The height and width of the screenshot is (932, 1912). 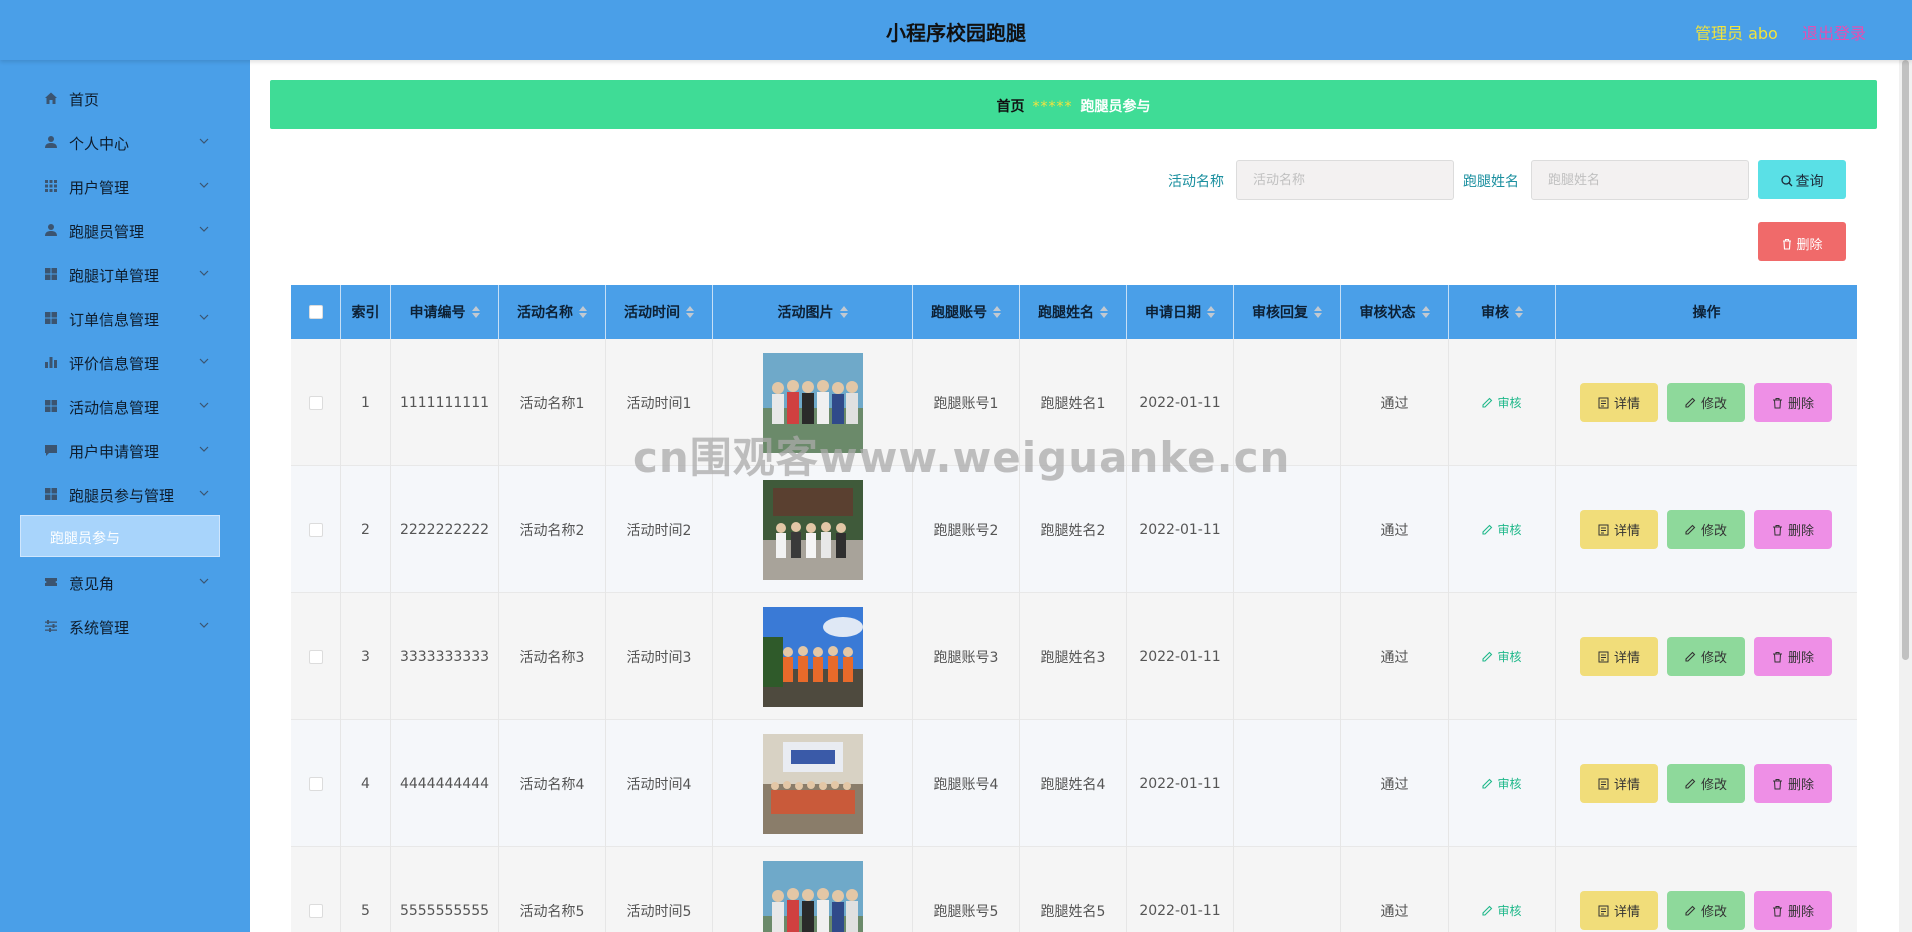 I want to click on search-icon, so click(x=1786, y=181).